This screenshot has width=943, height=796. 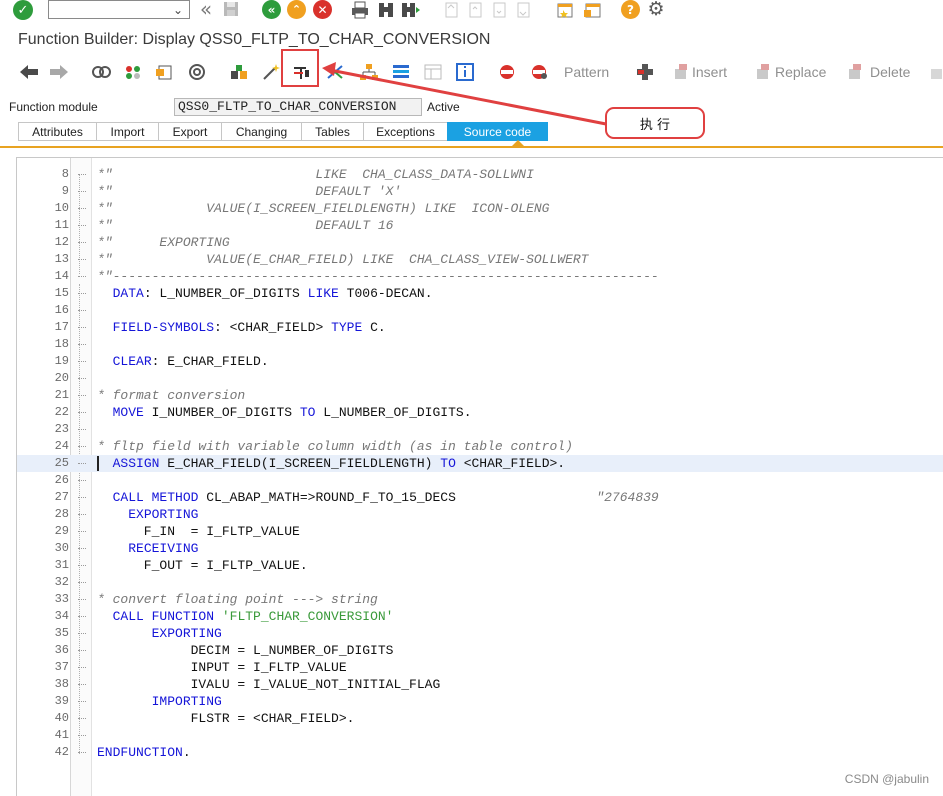 What do you see at coordinates (523, 9) in the screenshot?
I see `last-page-icon` at bounding box center [523, 9].